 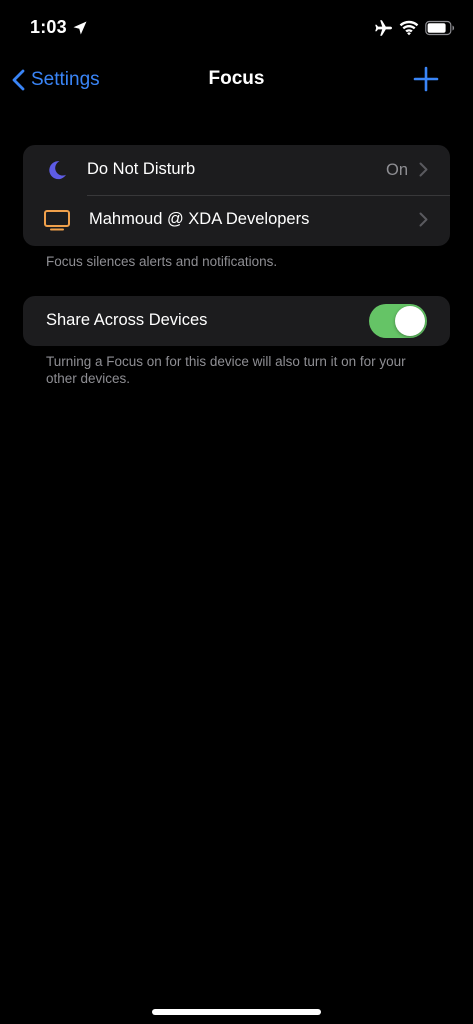 I want to click on plus-icon, so click(x=426, y=79).